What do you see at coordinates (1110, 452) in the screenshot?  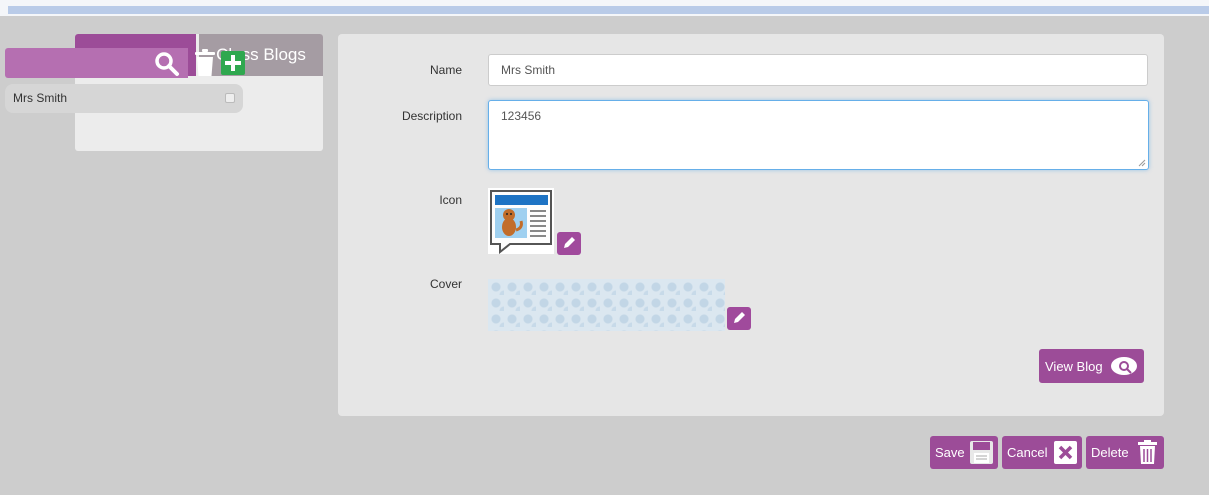 I see `delete-label: Delete` at bounding box center [1110, 452].